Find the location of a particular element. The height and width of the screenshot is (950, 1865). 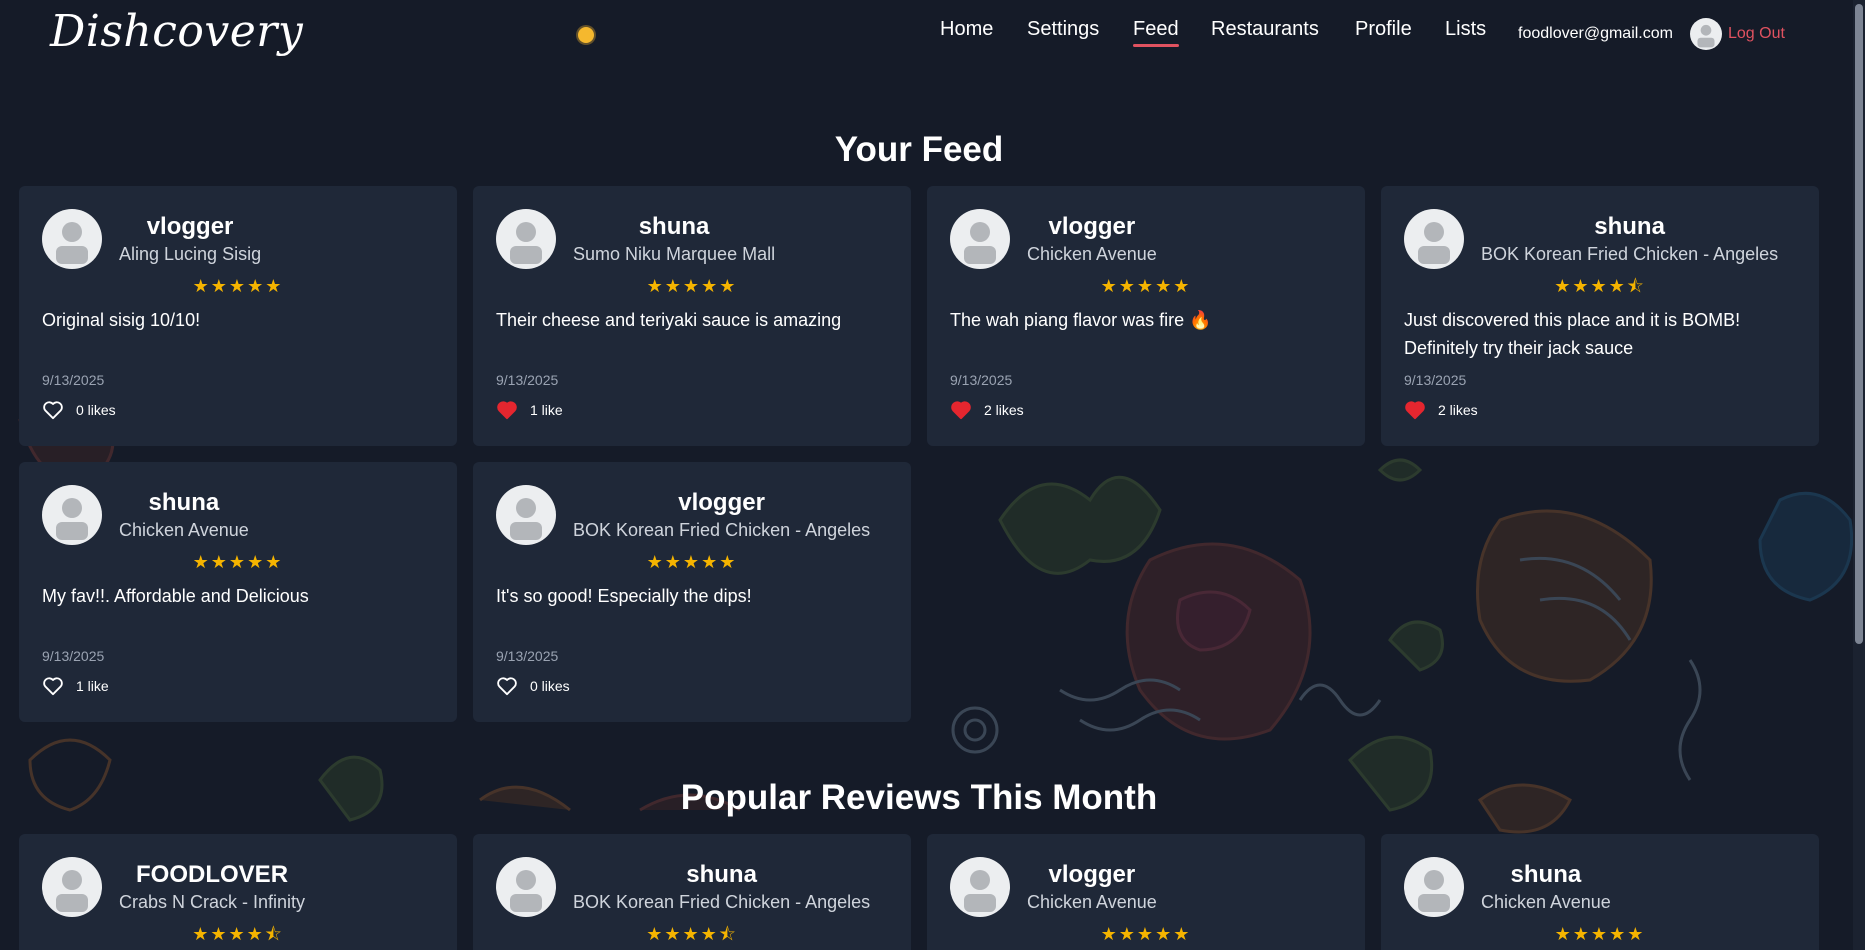

star-rating: ★★★★⯪ is located at coordinates (238, 934).